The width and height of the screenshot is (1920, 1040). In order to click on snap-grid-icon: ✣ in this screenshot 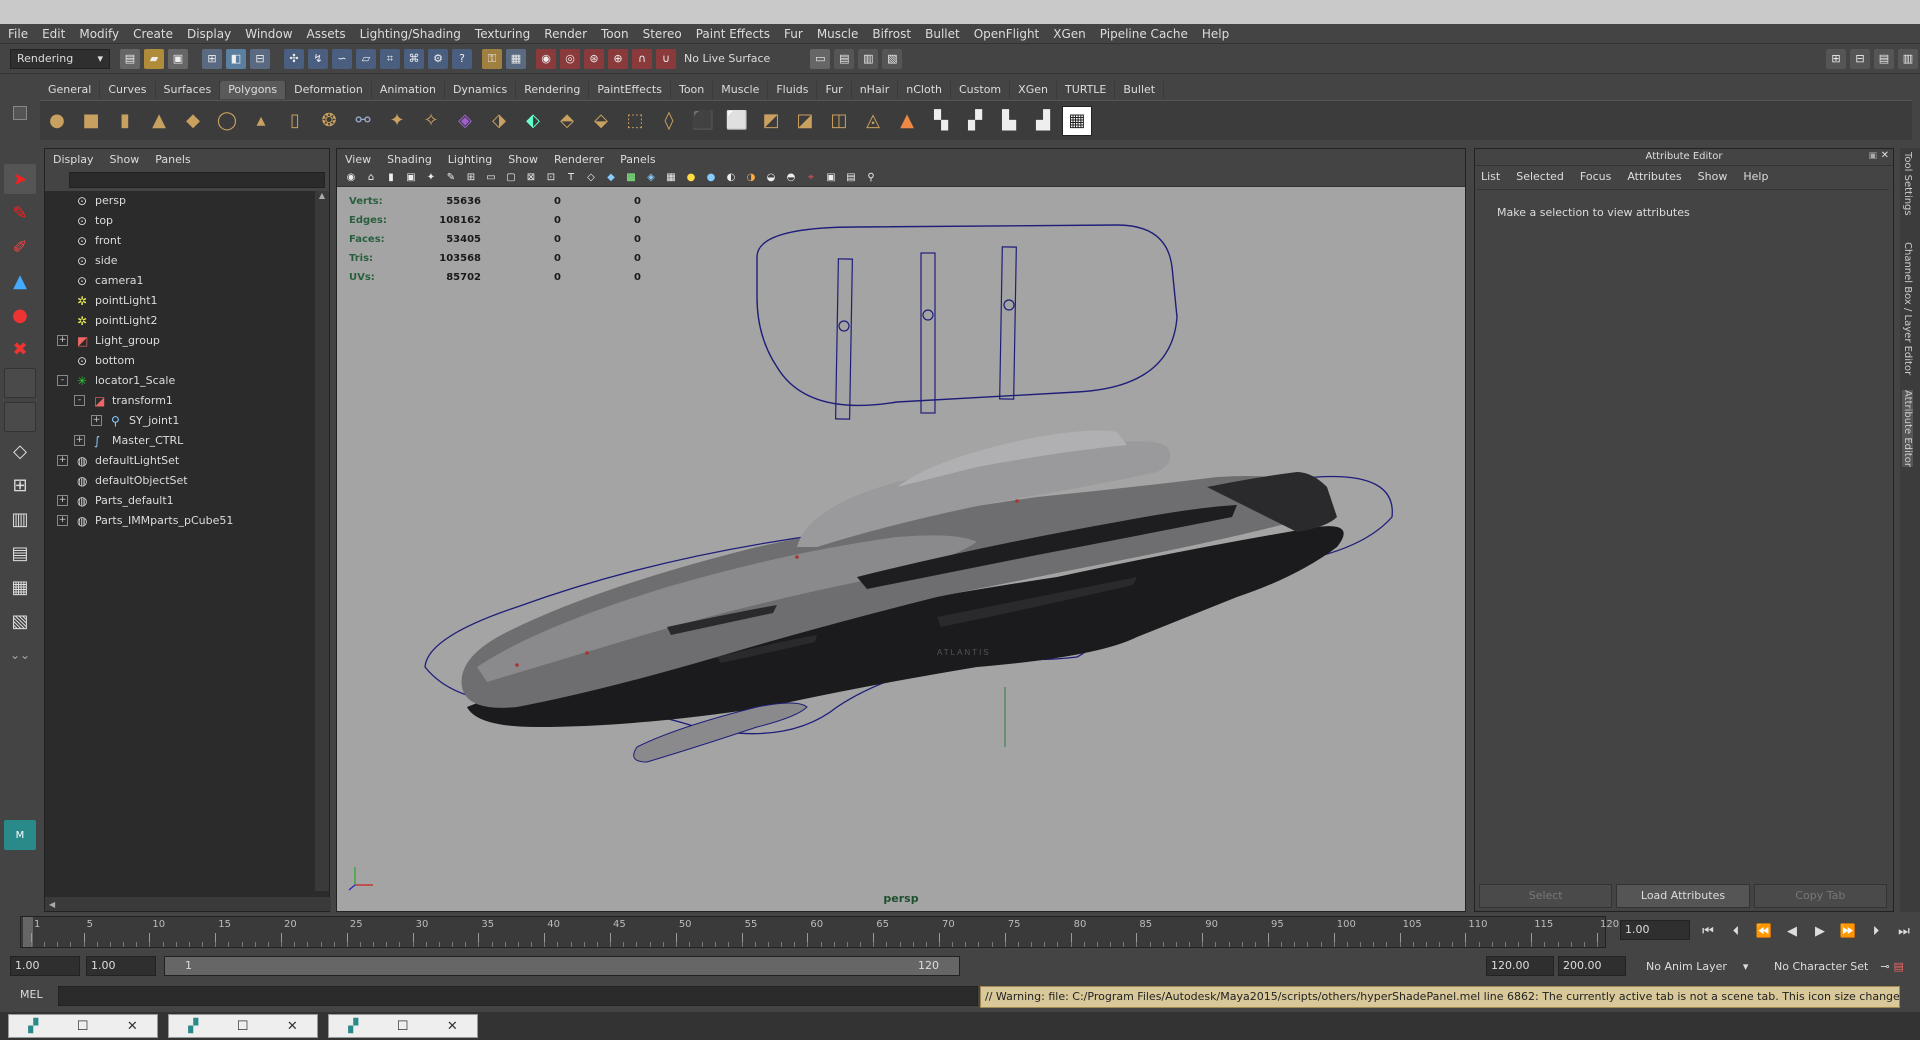, I will do `click(294, 58)`.